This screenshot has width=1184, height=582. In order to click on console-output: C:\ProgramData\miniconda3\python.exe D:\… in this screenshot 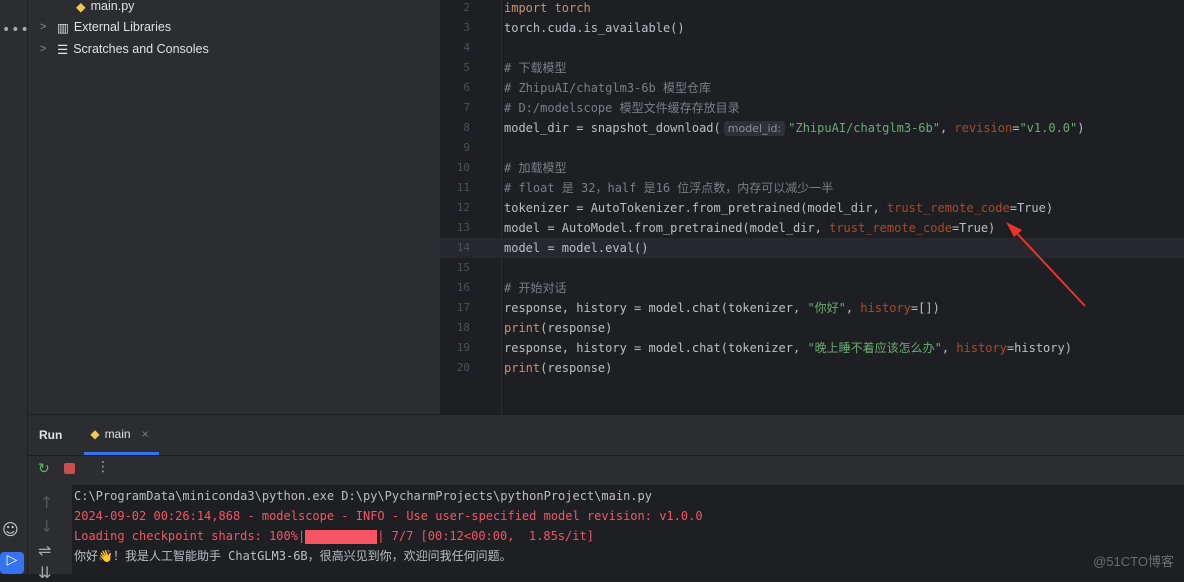, I will do `click(628, 529)`.